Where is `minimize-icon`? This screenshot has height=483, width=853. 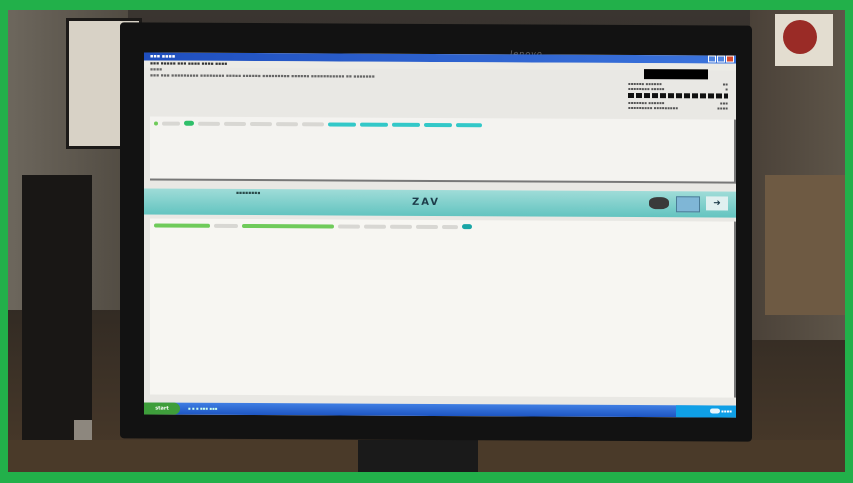 minimize-icon is located at coordinates (712, 59).